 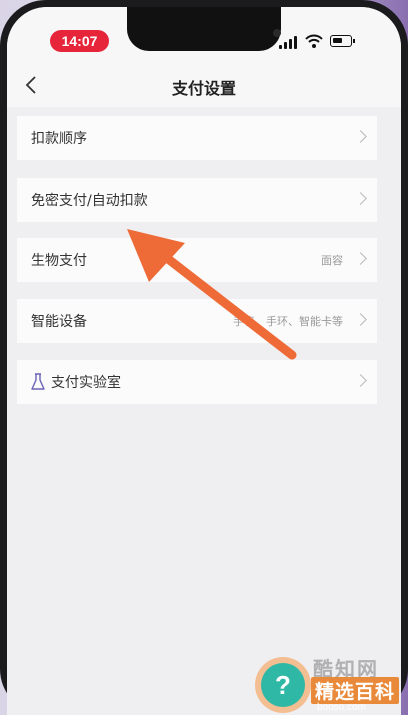 I want to click on signal-icon, so click(x=289, y=42).